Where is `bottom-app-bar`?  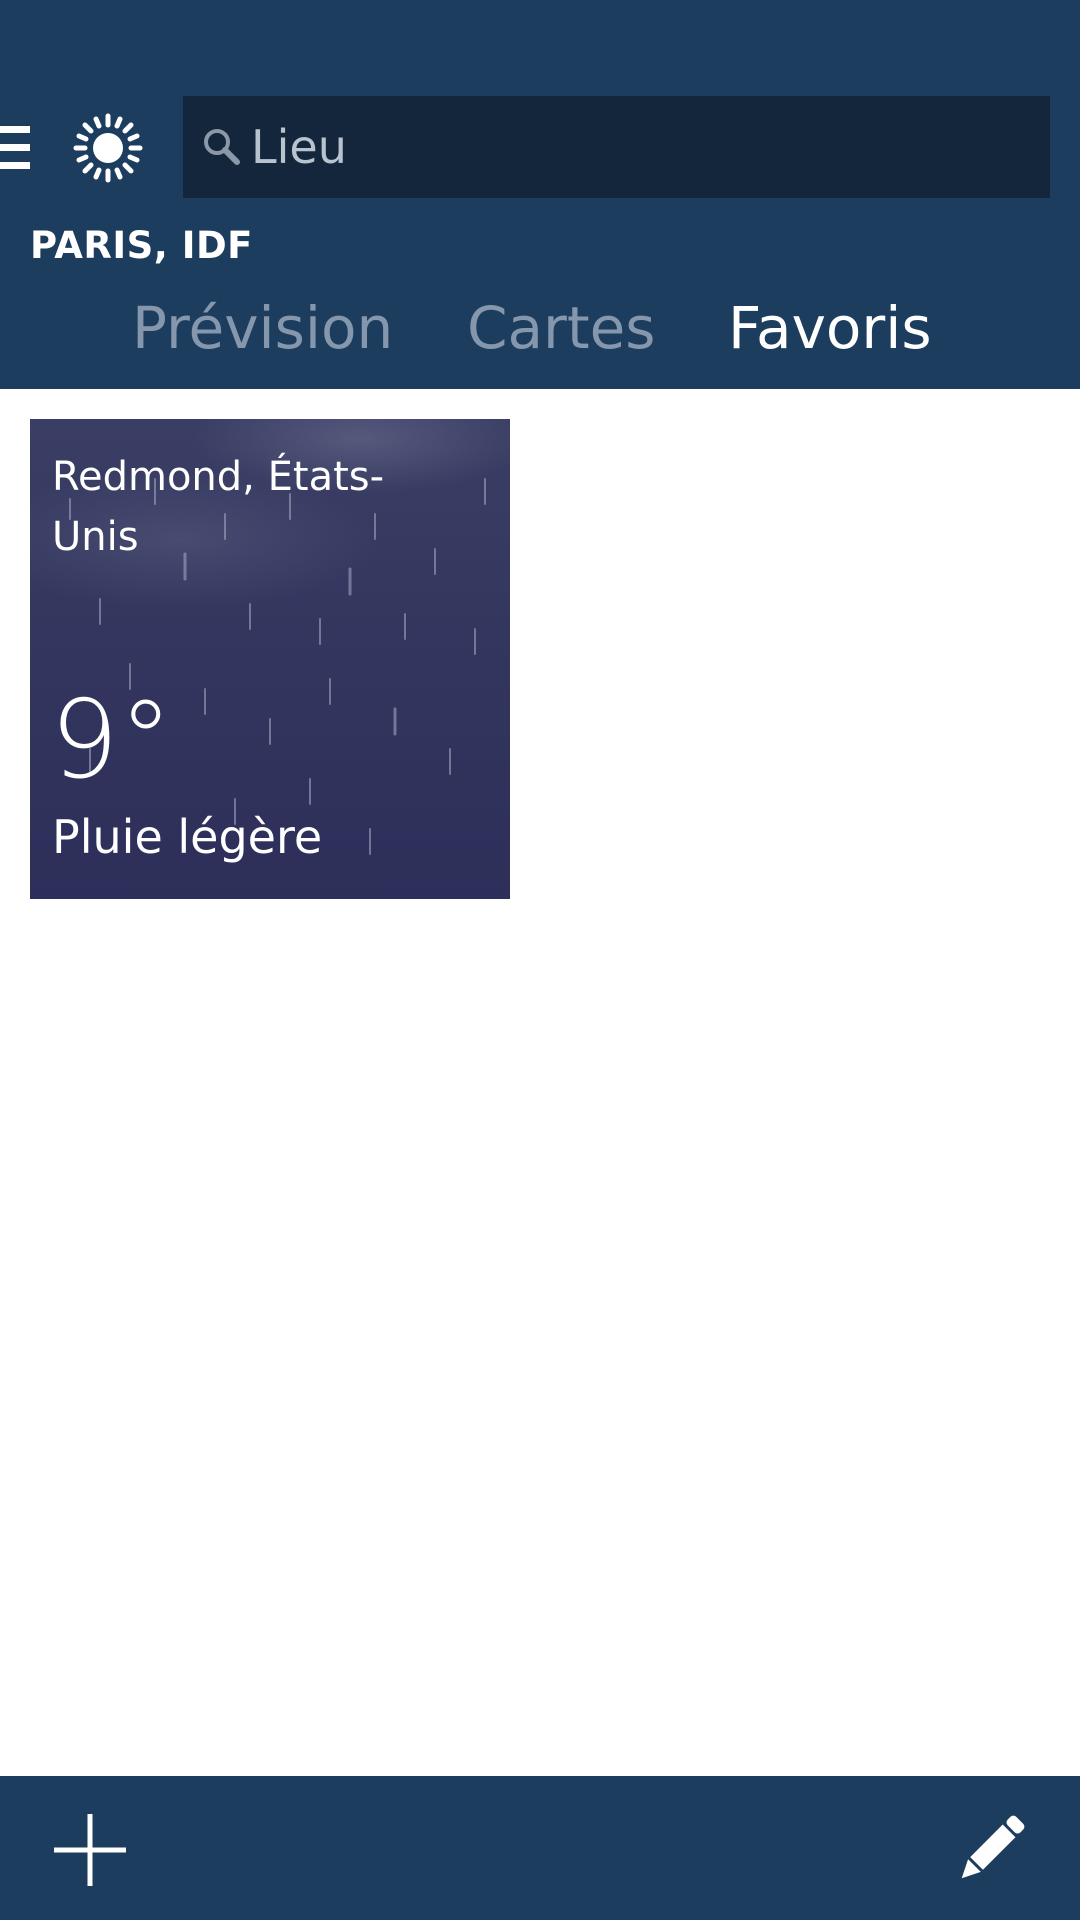 bottom-app-bar is located at coordinates (540, 1848).